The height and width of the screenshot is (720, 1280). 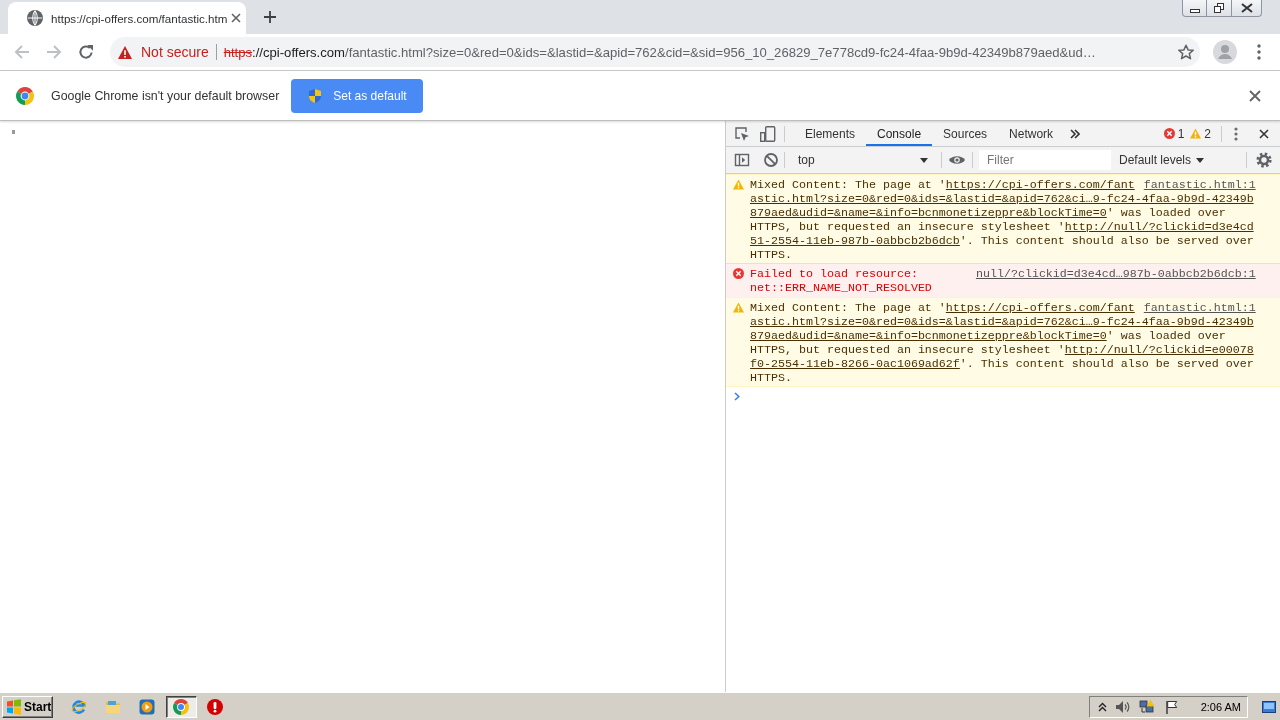 I want to click on play-icon, so click(x=147, y=706).